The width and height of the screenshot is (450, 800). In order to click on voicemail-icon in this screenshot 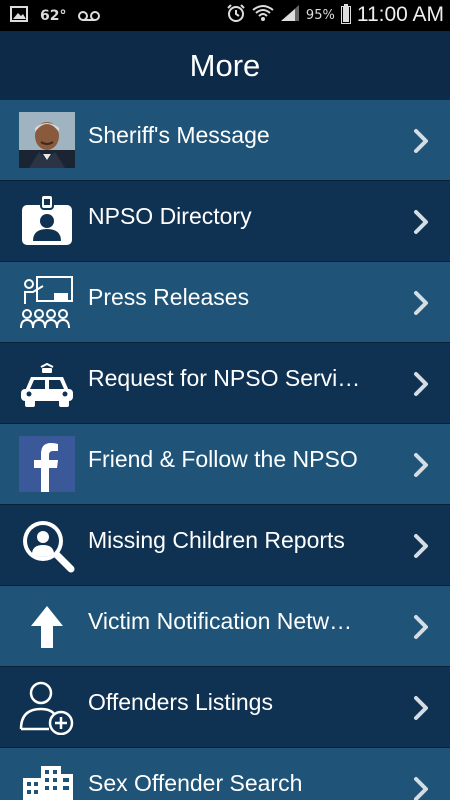, I will do `click(89, 16)`.